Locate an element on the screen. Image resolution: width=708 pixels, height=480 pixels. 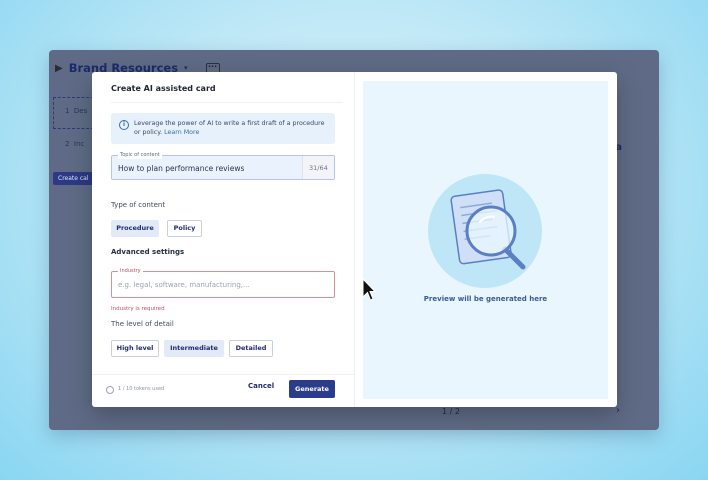
detailed-option: Detailed is located at coordinates (251, 348).